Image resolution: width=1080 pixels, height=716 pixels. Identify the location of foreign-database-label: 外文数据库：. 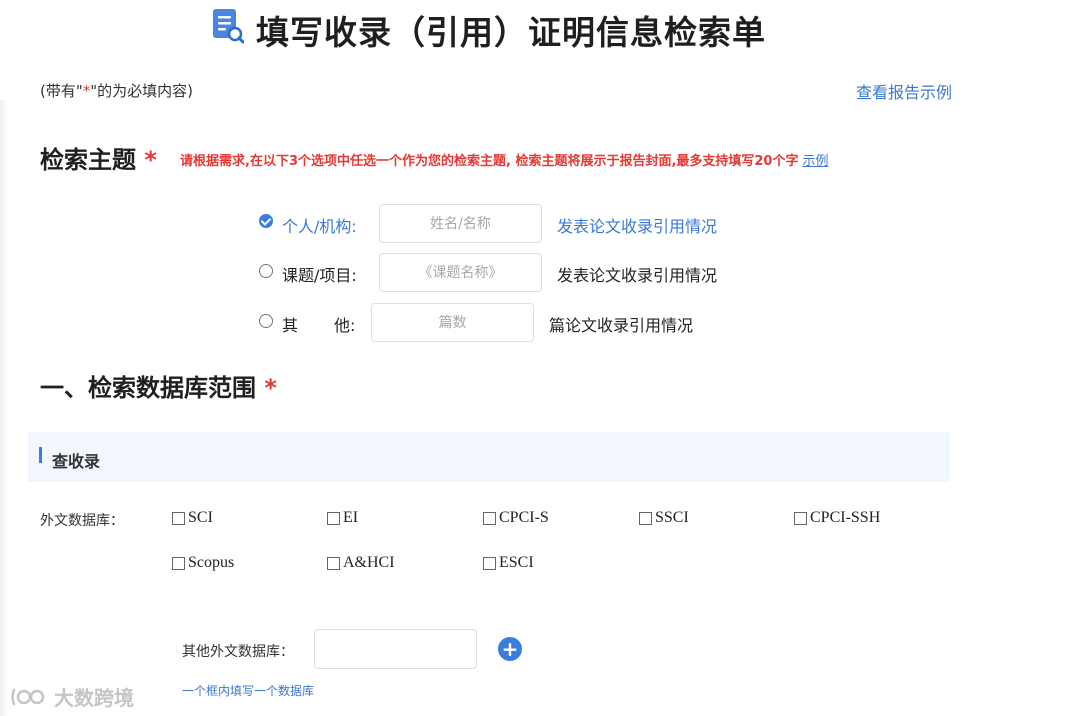
(82, 521).